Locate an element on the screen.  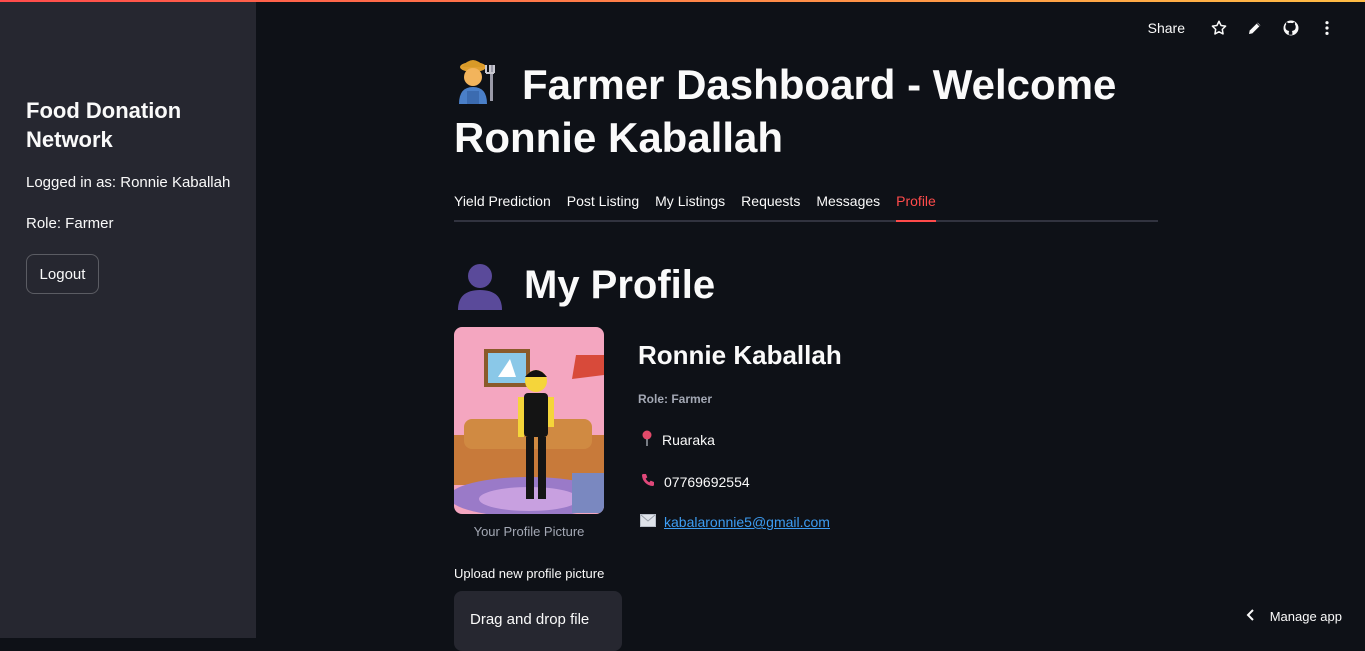
upload-label: Upload new profile picture is located at coordinates (529, 573).